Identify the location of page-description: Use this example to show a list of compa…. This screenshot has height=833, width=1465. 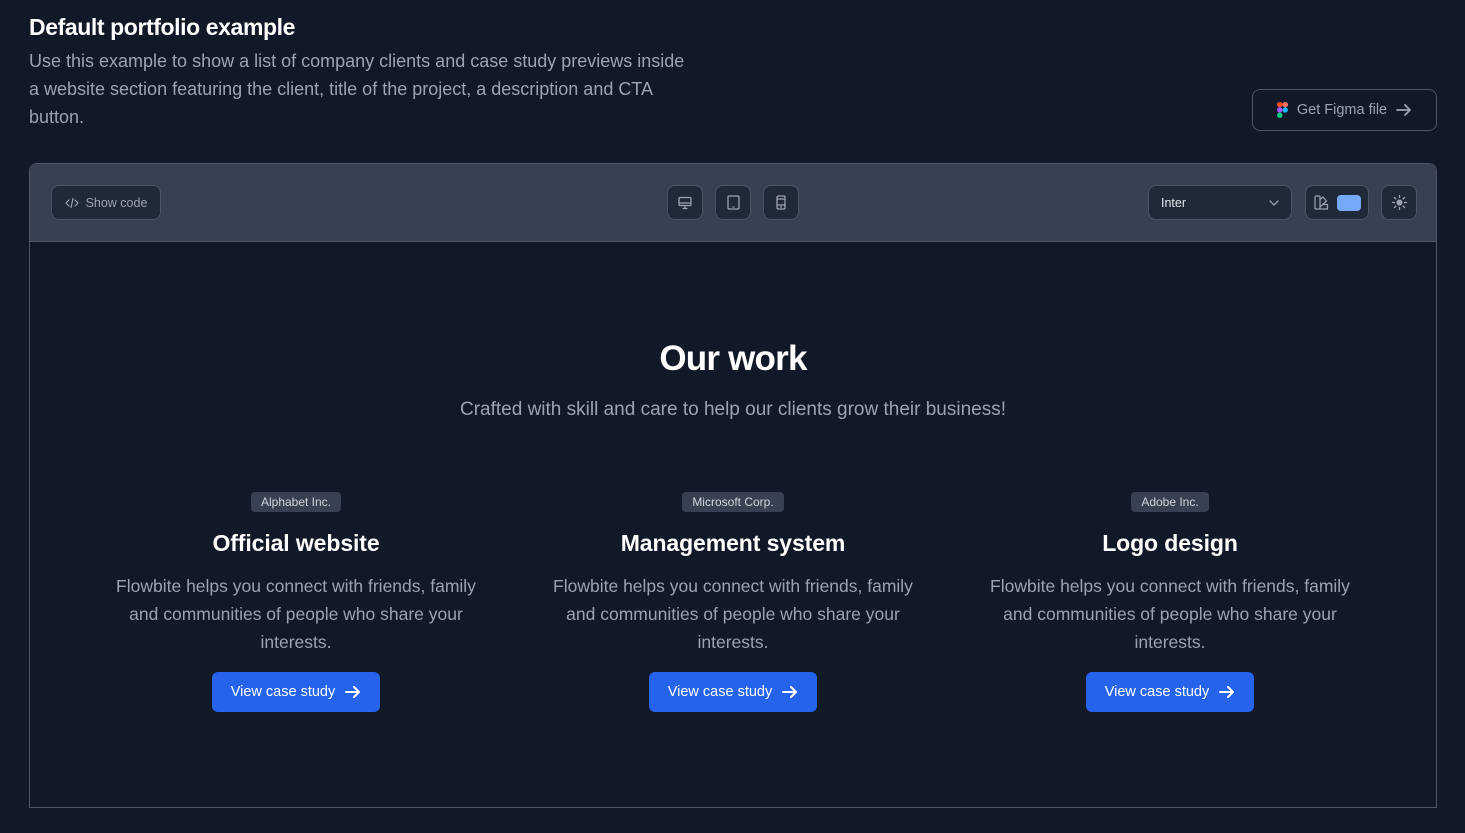
(357, 89).